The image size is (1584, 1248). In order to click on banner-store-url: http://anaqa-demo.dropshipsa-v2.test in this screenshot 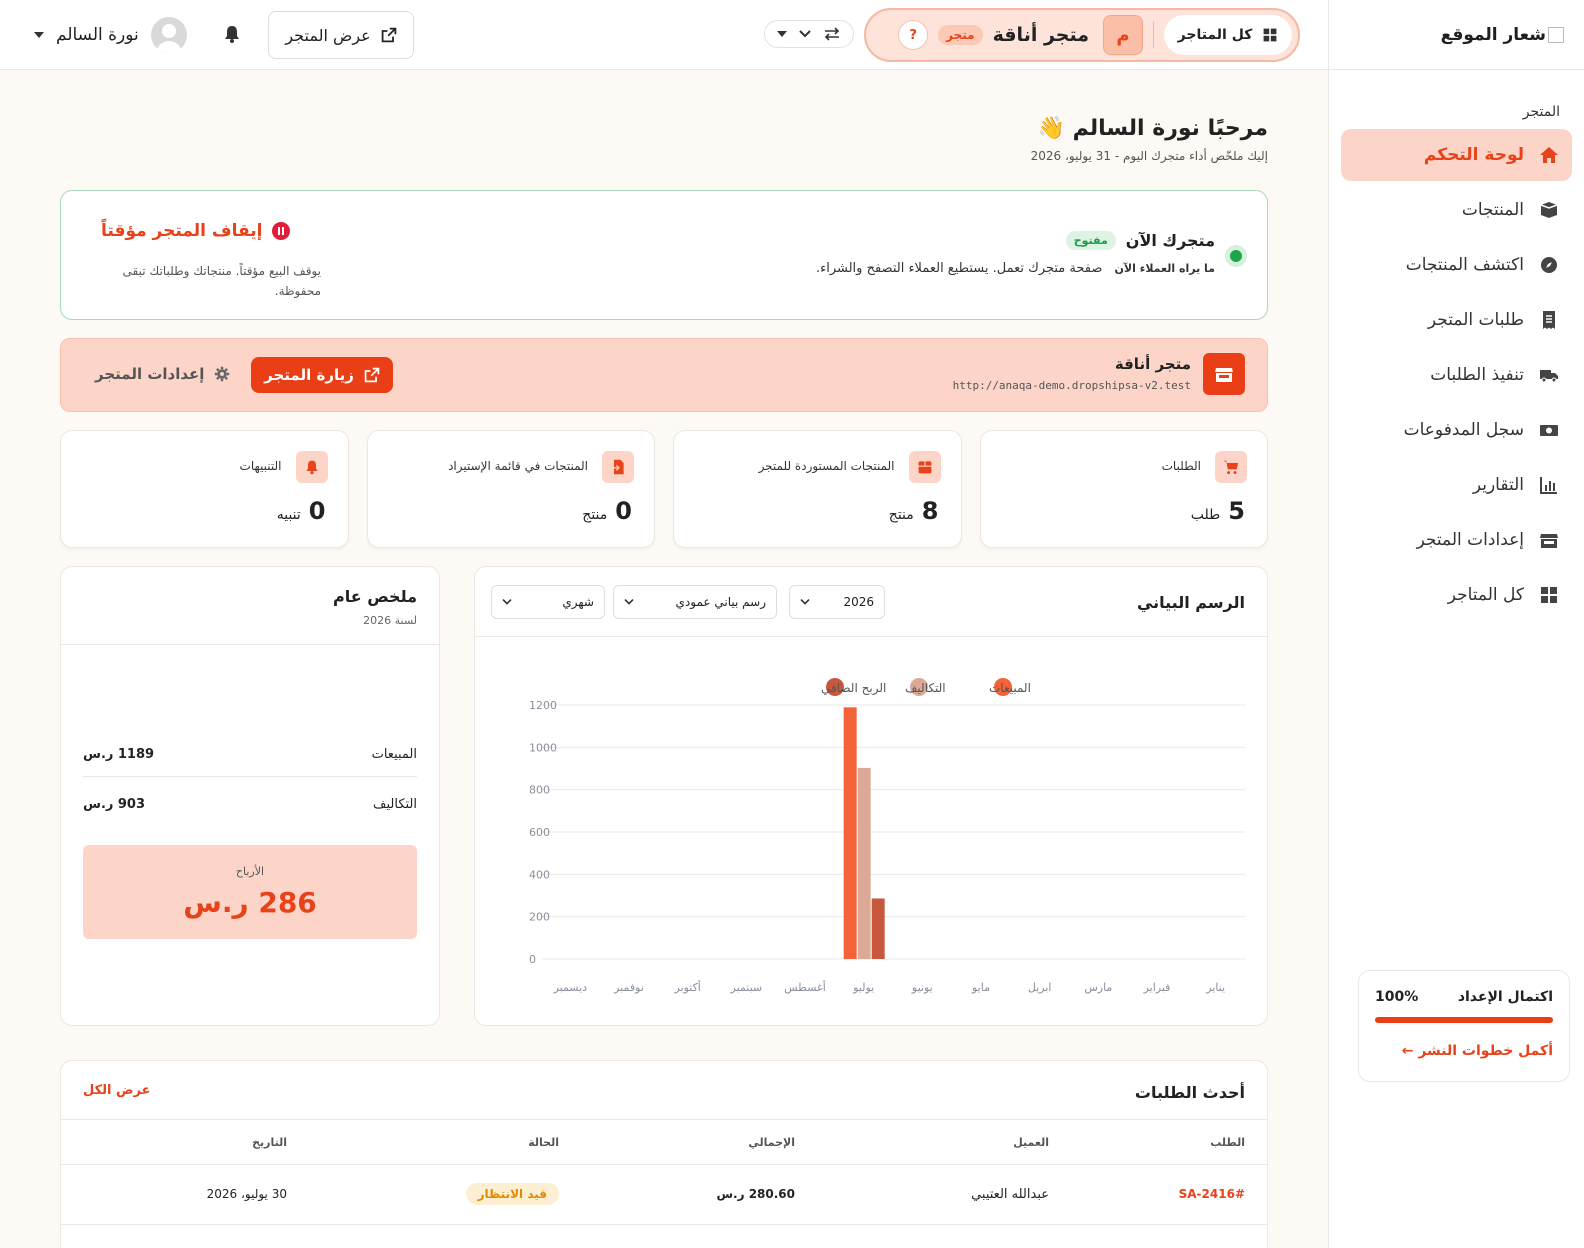, I will do `click(1072, 385)`.